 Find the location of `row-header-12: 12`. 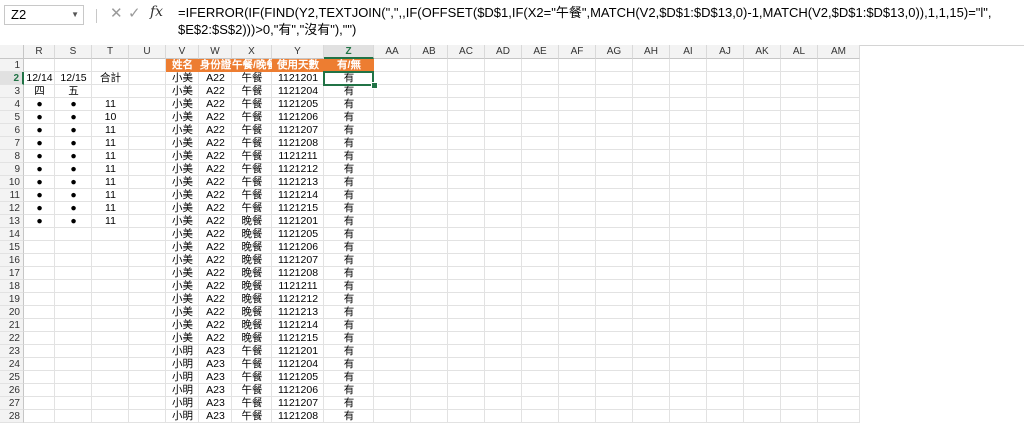

row-header-12: 12 is located at coordinates (12, 208).